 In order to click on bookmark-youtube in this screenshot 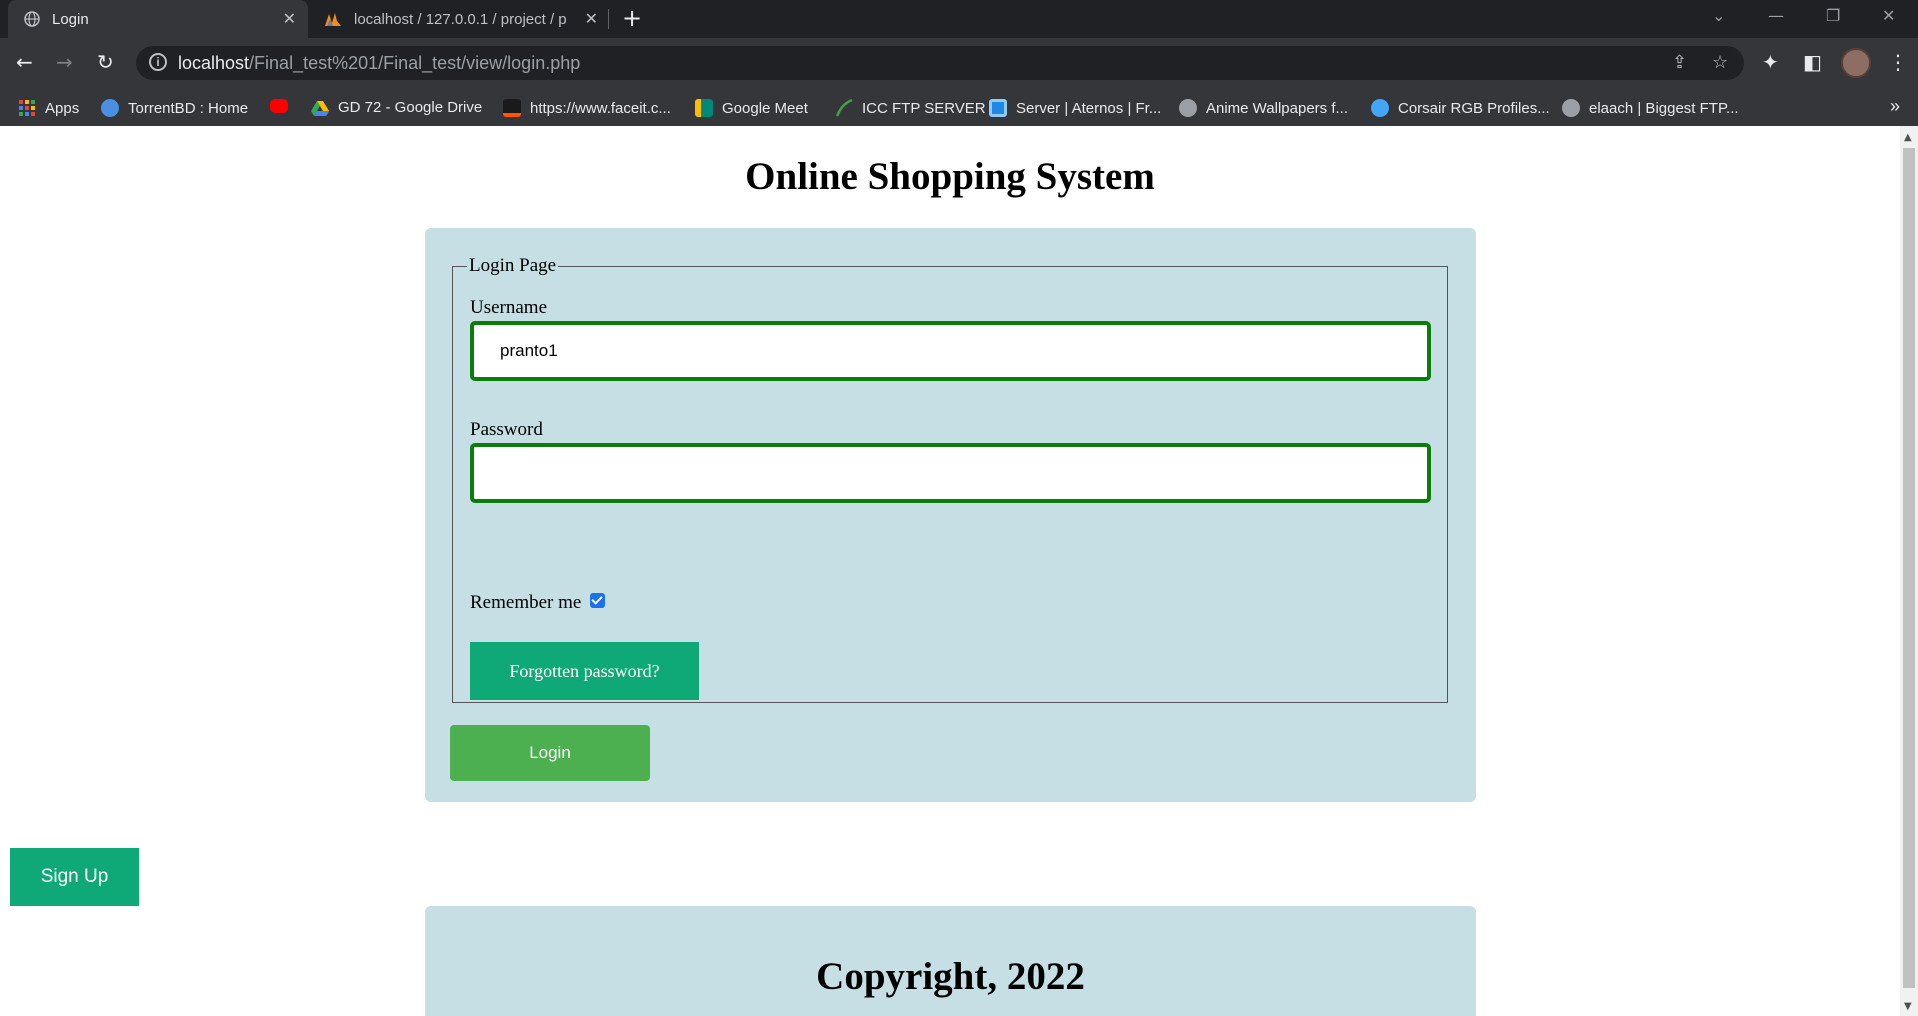, I will do `click(283, 106)`.